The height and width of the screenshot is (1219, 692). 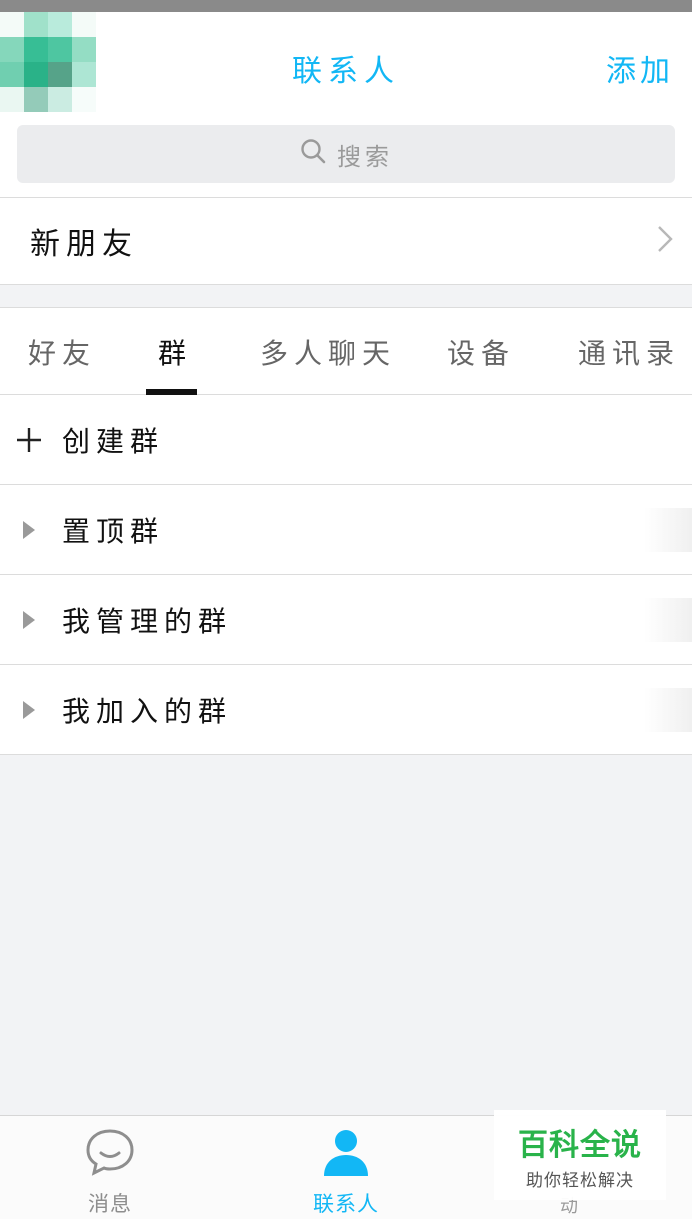 I want to click on person-icon, so click(x=346, y=1154).